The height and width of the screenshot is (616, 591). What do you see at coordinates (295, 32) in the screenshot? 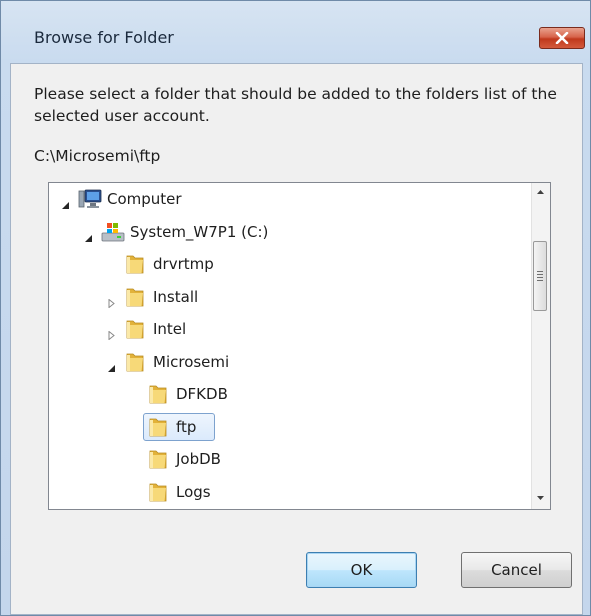
I see `title-bar: Browse for Folder` at bounding box center [295, 32].